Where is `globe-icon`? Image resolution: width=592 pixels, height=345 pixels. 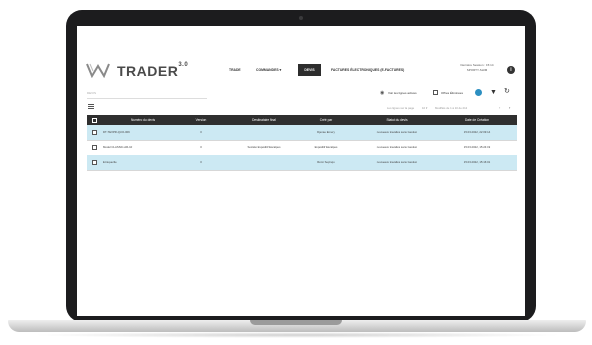 globe-icon is located at coordinates (478, 92).